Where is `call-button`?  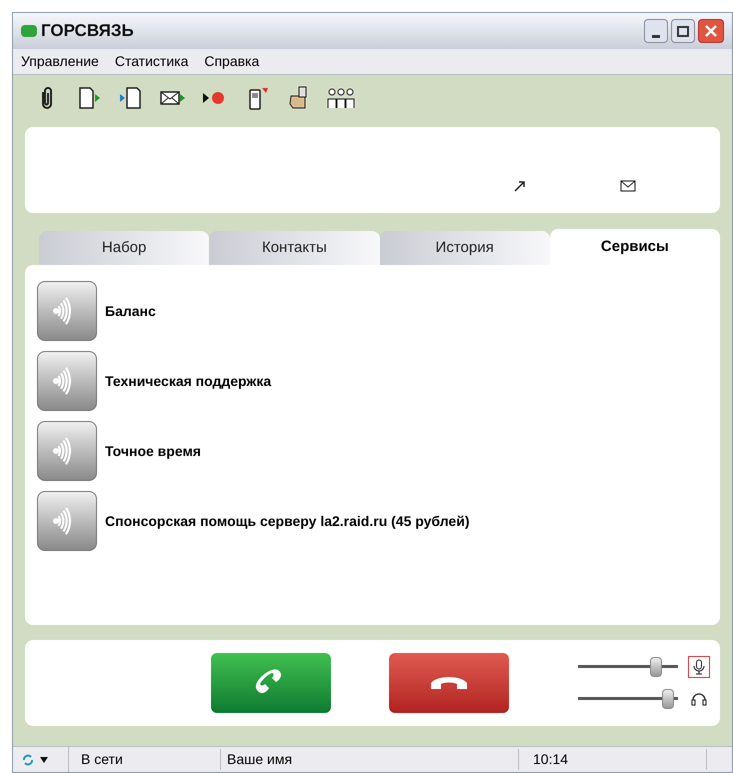
call-button is located at coordinates (271, 683).